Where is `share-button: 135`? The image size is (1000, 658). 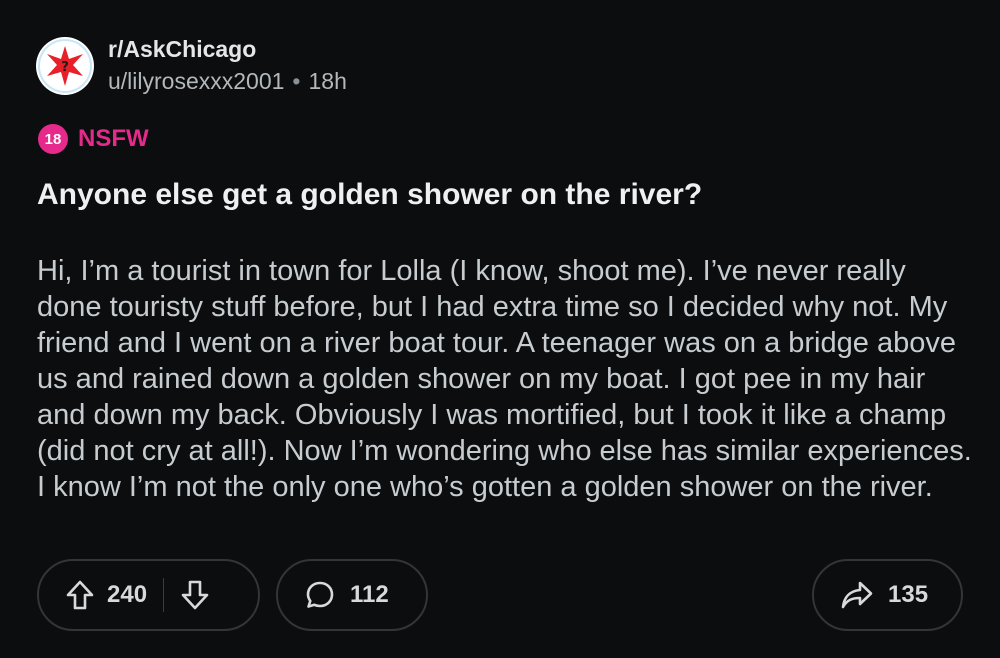
share-button: 135 is located at coordinates (887, 595).